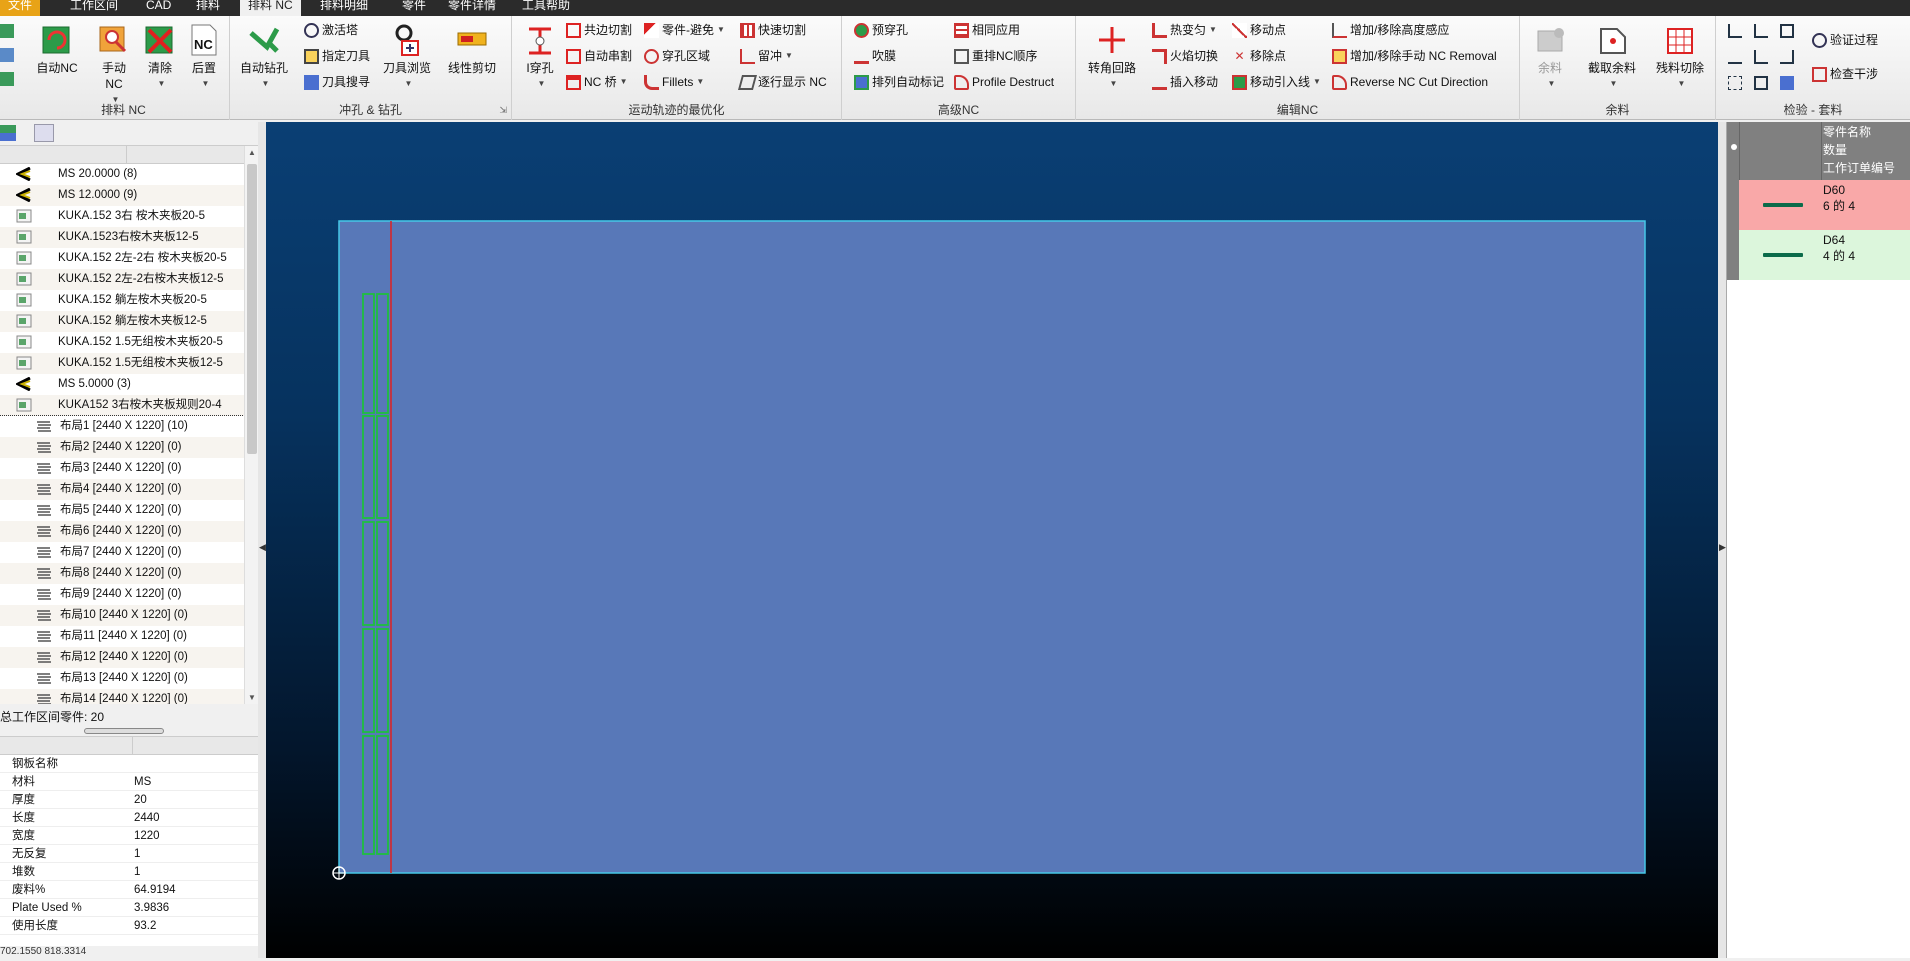 This screenshot has height=961, width=1910. Describe the element at coordinates (472, 49) in the screenshot. I see `linear-cut-button: 线性剪切` at that location.